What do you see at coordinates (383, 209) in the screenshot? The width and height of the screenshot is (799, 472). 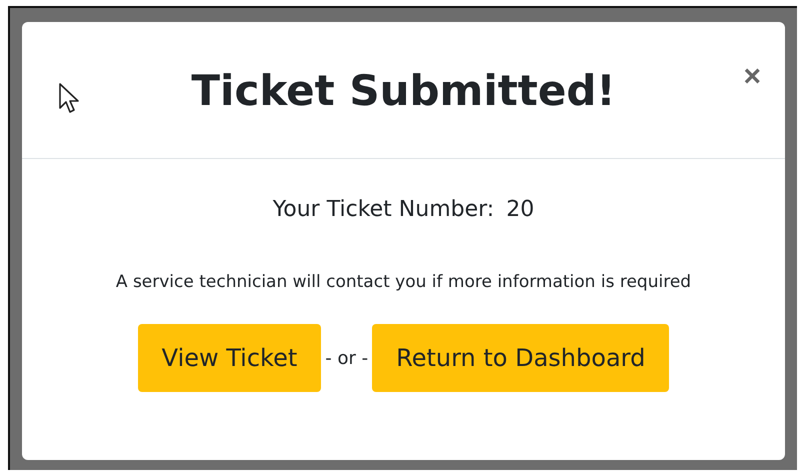 I see `ticket-number-label: Your Ticket Number:` at bounding box center [383, 209].